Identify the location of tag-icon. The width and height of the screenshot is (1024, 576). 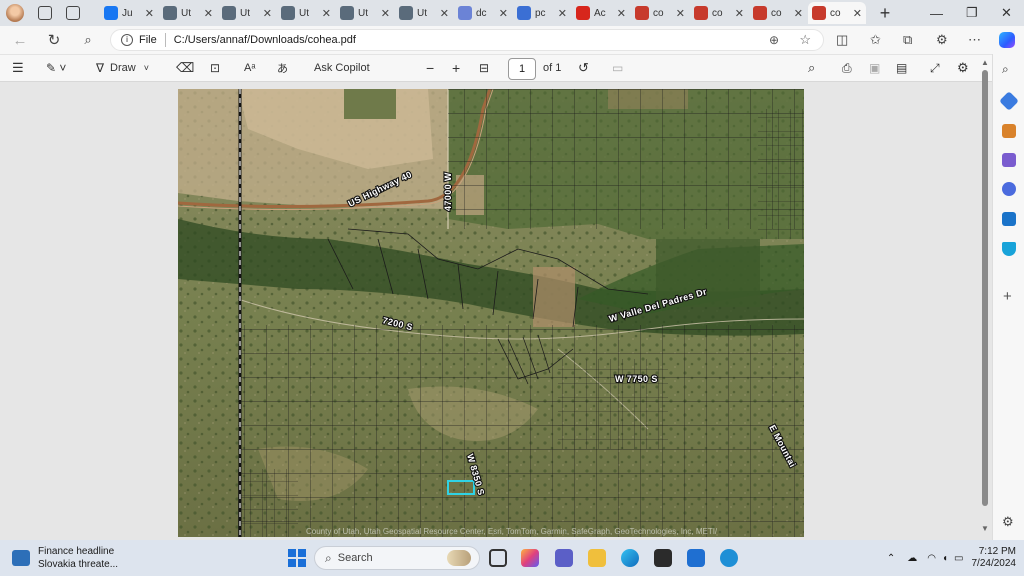
(1009, 101).